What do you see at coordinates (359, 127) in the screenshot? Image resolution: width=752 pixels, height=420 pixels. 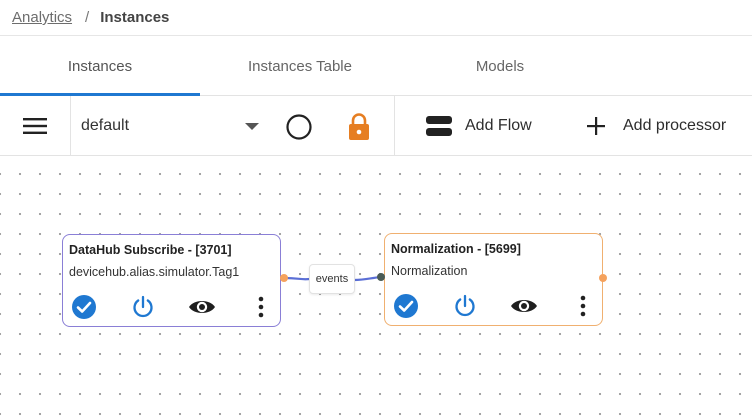 I see `lock-icon` at bounding box center [359, 127].